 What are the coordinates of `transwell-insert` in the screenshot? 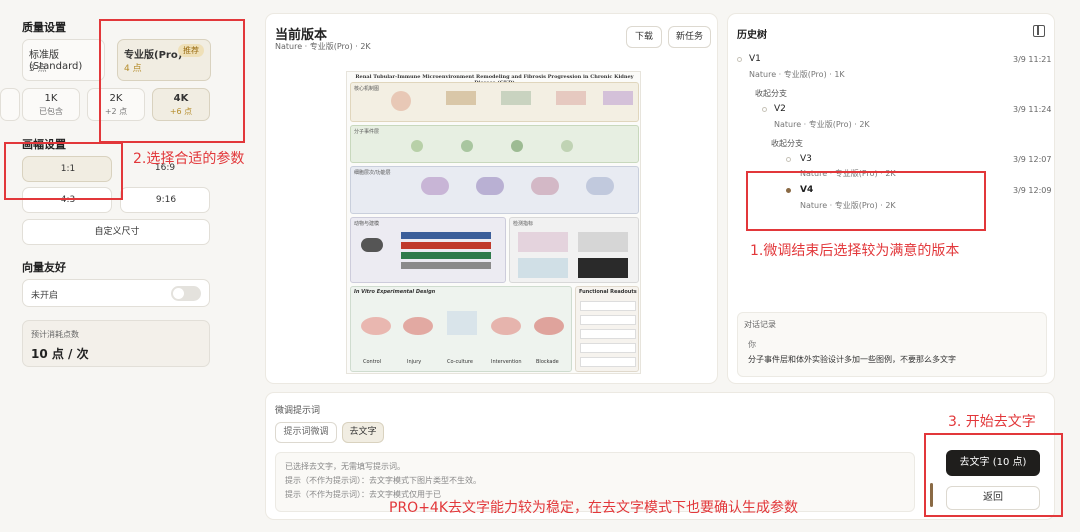 It's located at (462, 323).